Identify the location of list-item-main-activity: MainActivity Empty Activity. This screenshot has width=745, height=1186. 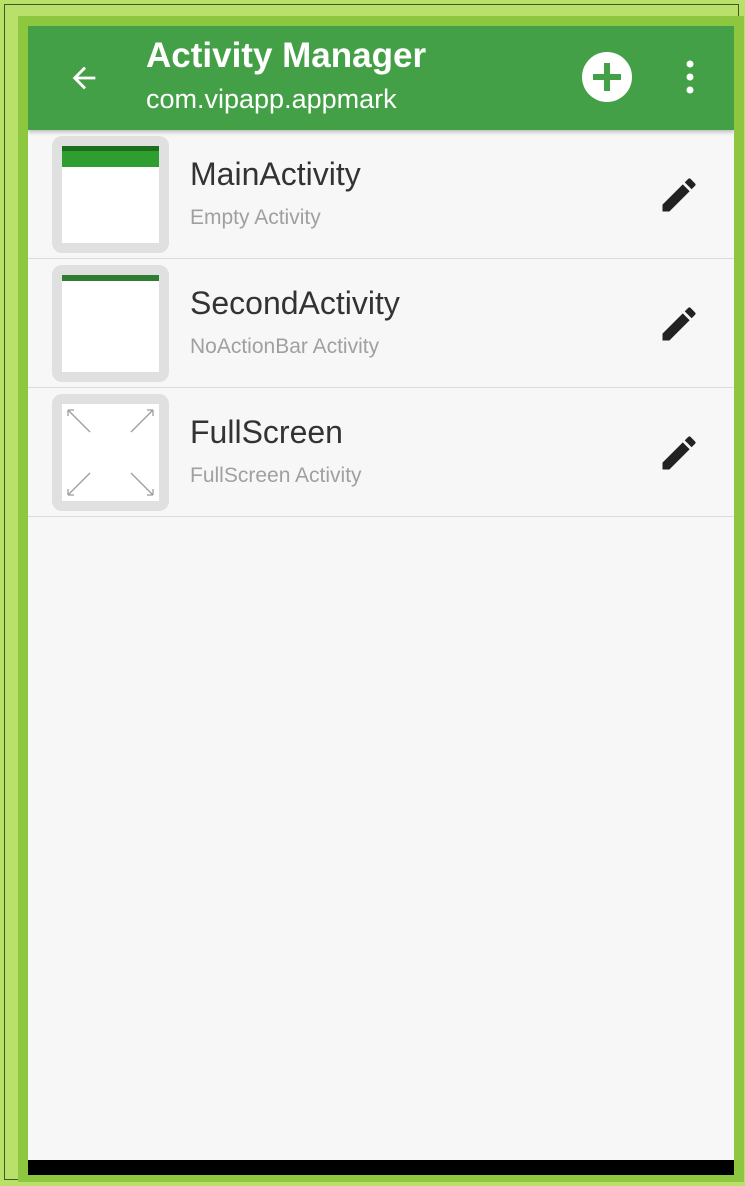
(381, 194).